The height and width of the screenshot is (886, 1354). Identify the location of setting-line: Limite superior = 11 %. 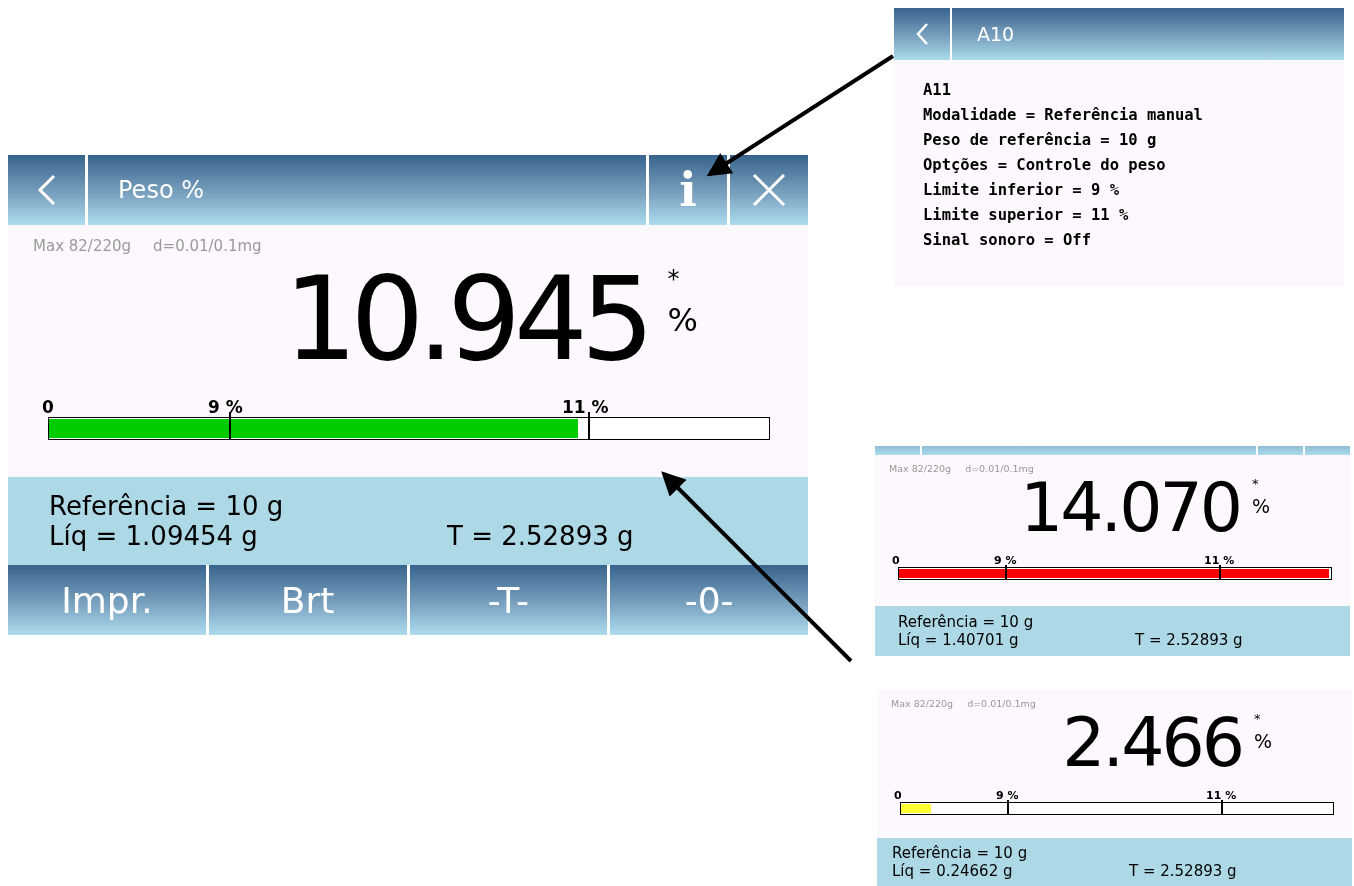
(1026, 215).